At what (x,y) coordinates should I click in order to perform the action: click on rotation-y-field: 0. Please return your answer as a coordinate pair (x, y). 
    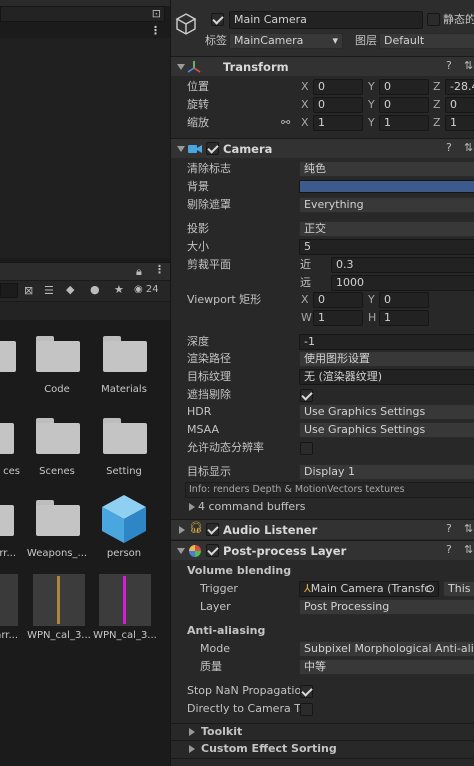
    Looking at the image, I should click on (404, 105).